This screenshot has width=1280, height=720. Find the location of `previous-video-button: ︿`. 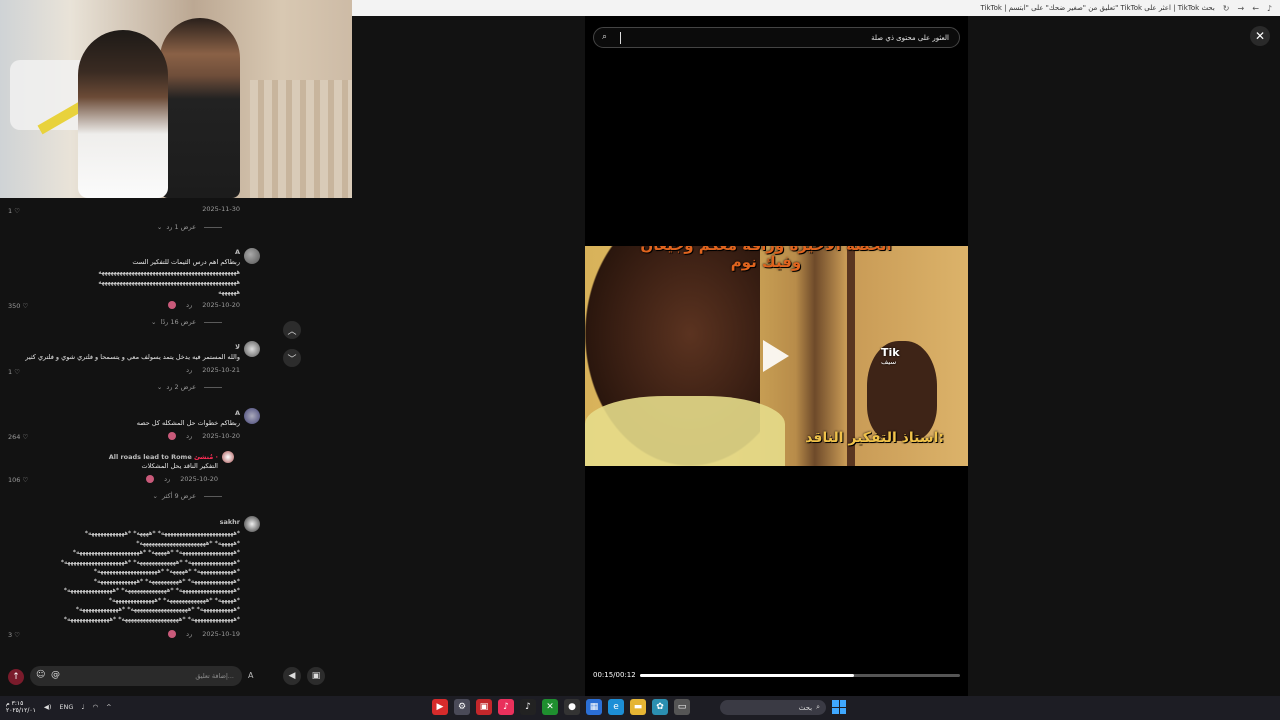

previous-video-button: ︿ is located at coordinates (292, 330).